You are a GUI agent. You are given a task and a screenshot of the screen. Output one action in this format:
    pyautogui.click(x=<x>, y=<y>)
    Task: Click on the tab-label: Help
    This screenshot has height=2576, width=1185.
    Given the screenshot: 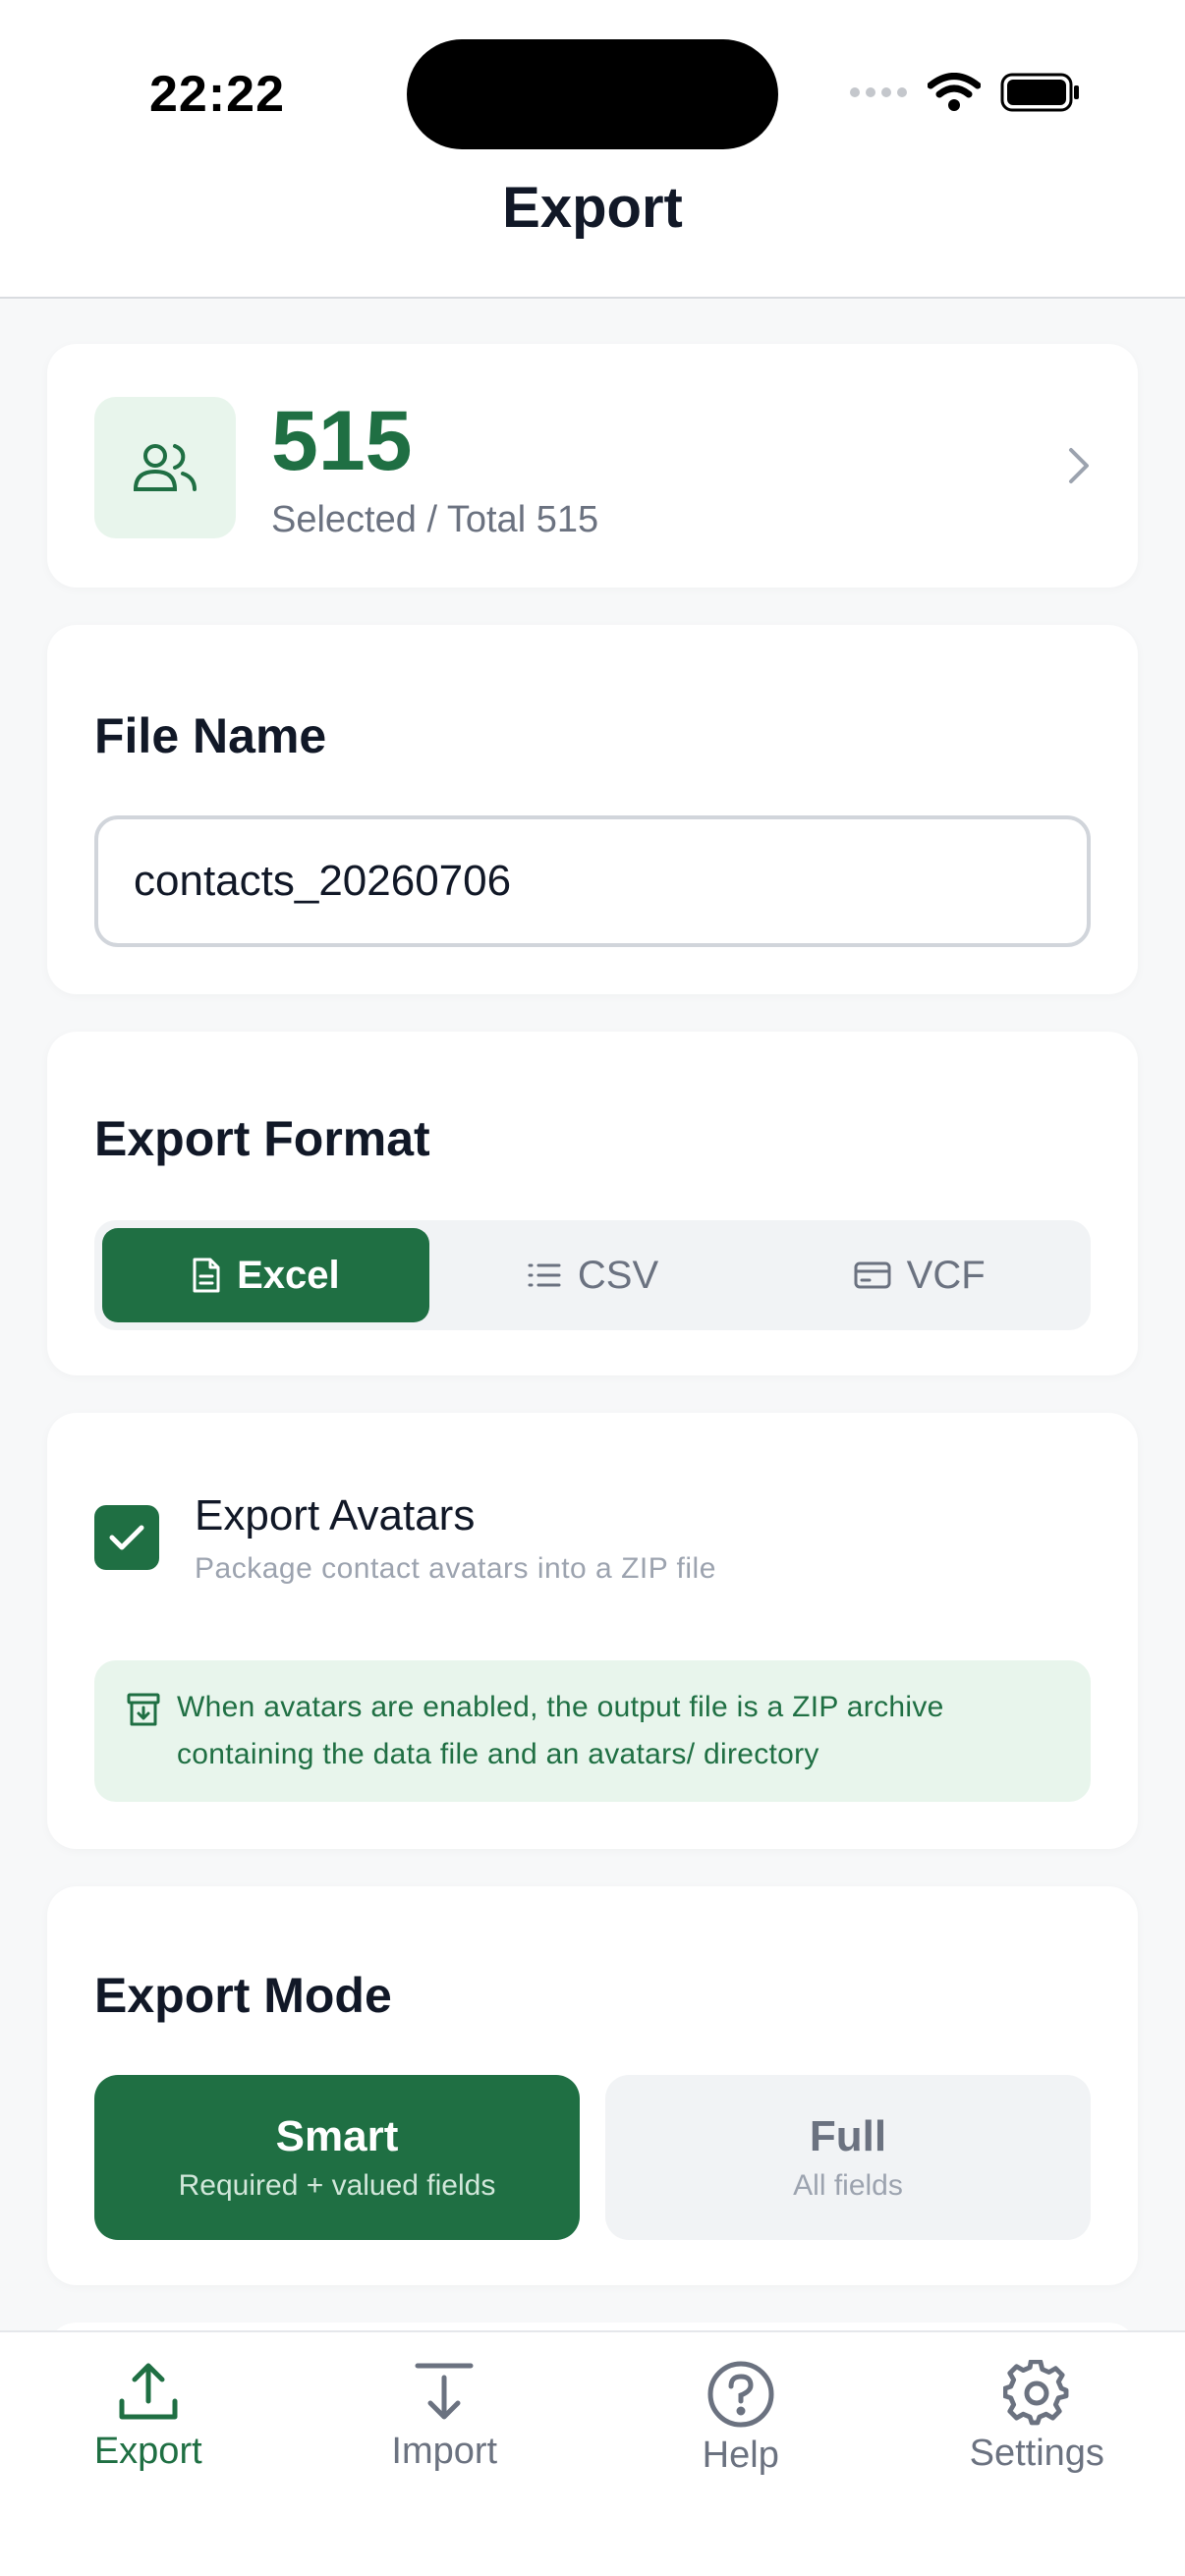 What is the action you would take?
    pyautogui.click(x=741, y=2455)
    